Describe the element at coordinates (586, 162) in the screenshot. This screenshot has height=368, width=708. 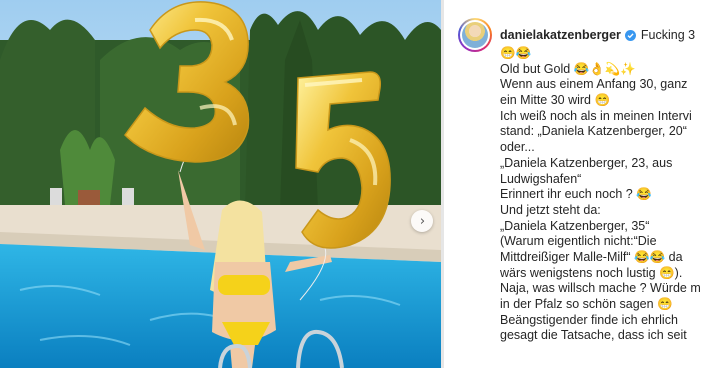
I see `caption-line: „Daniela Katzenberger, 23, aus` at that location.